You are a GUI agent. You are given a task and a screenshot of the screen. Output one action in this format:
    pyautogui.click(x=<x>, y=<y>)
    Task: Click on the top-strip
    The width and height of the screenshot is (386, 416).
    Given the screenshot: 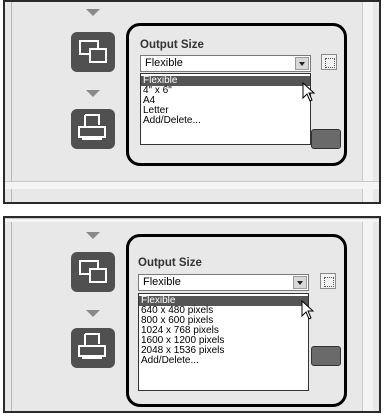 What is the action you would take?
    pyautogui.click(x=192, y=220)
    